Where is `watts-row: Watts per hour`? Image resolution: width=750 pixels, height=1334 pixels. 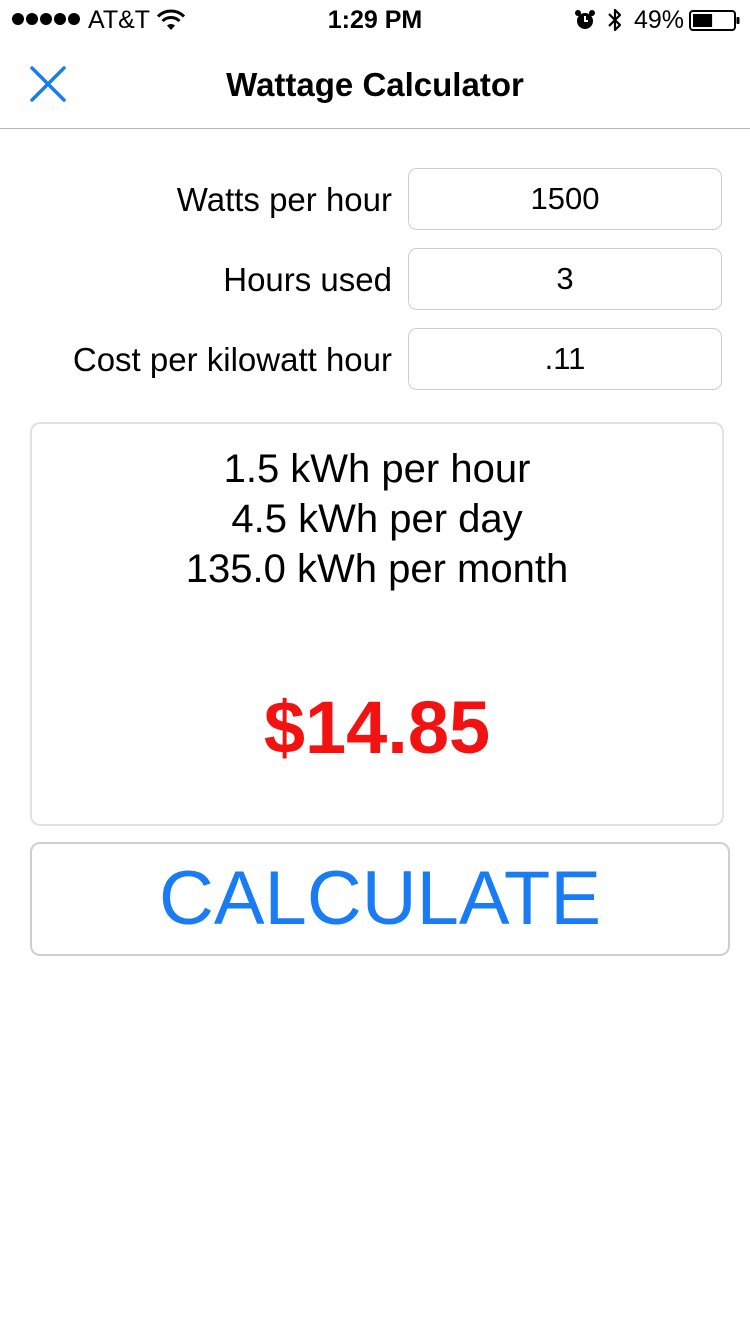
watts-row: Watts per hour is located at coordinates (375, 200).